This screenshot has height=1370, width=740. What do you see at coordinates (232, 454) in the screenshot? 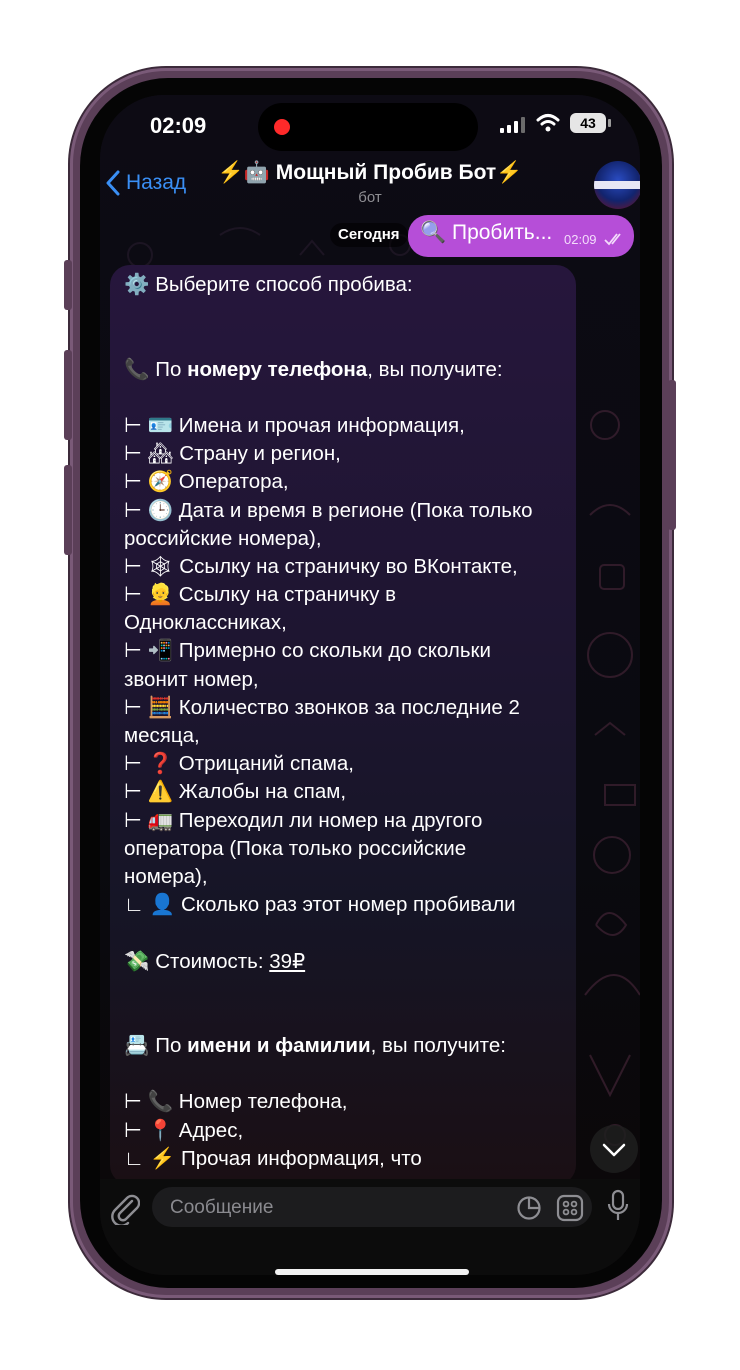
I see `message-line: ⊢ 🏘 Страну и регион,` at bounding box center [232, 454].